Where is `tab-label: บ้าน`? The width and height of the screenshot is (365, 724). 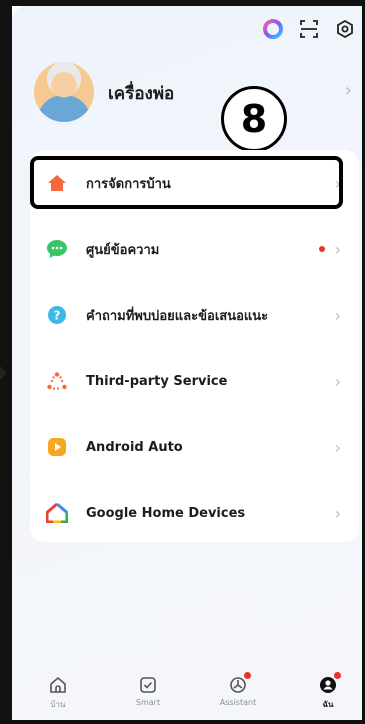
tab-label: บ้าน is located at coordinates (58, 704).